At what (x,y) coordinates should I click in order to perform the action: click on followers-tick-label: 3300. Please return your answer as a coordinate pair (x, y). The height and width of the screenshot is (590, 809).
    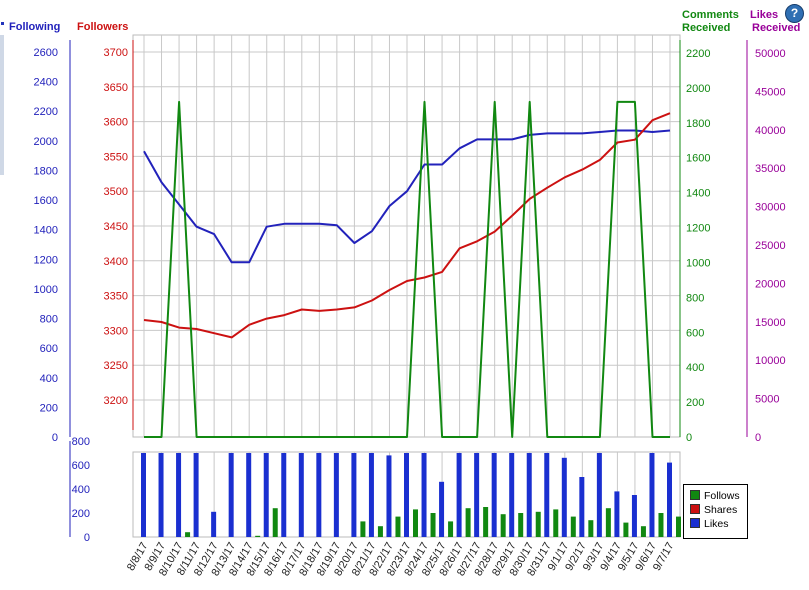
    Looking at the image, I should click on (116, 331).